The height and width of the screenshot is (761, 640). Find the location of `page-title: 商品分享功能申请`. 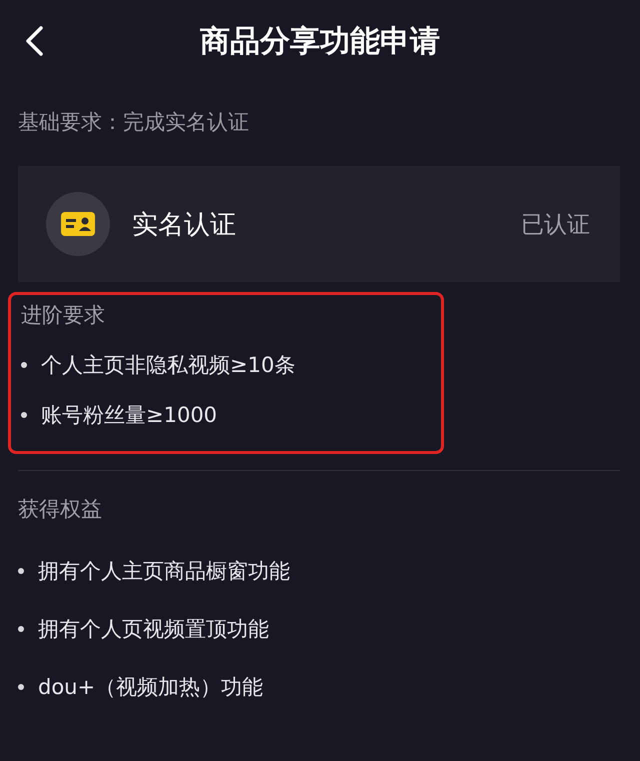

page-title: 商品分享功能申请 is located at coordinates (320, 41).